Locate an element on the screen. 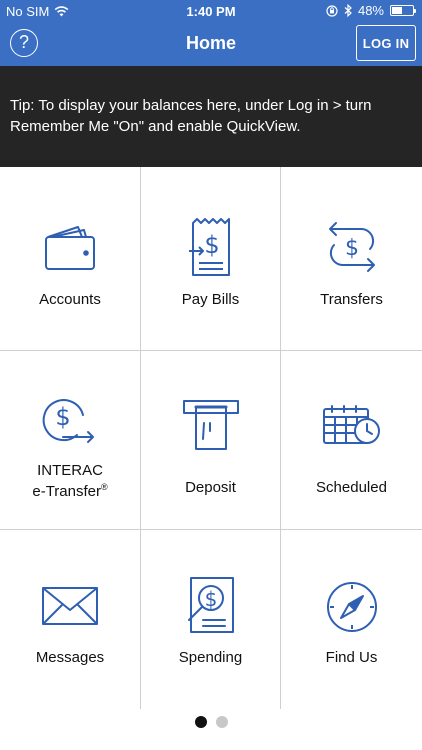 The height and width of the screenshot is (750, 422). battery-icon is located at coordinates (403, 10).